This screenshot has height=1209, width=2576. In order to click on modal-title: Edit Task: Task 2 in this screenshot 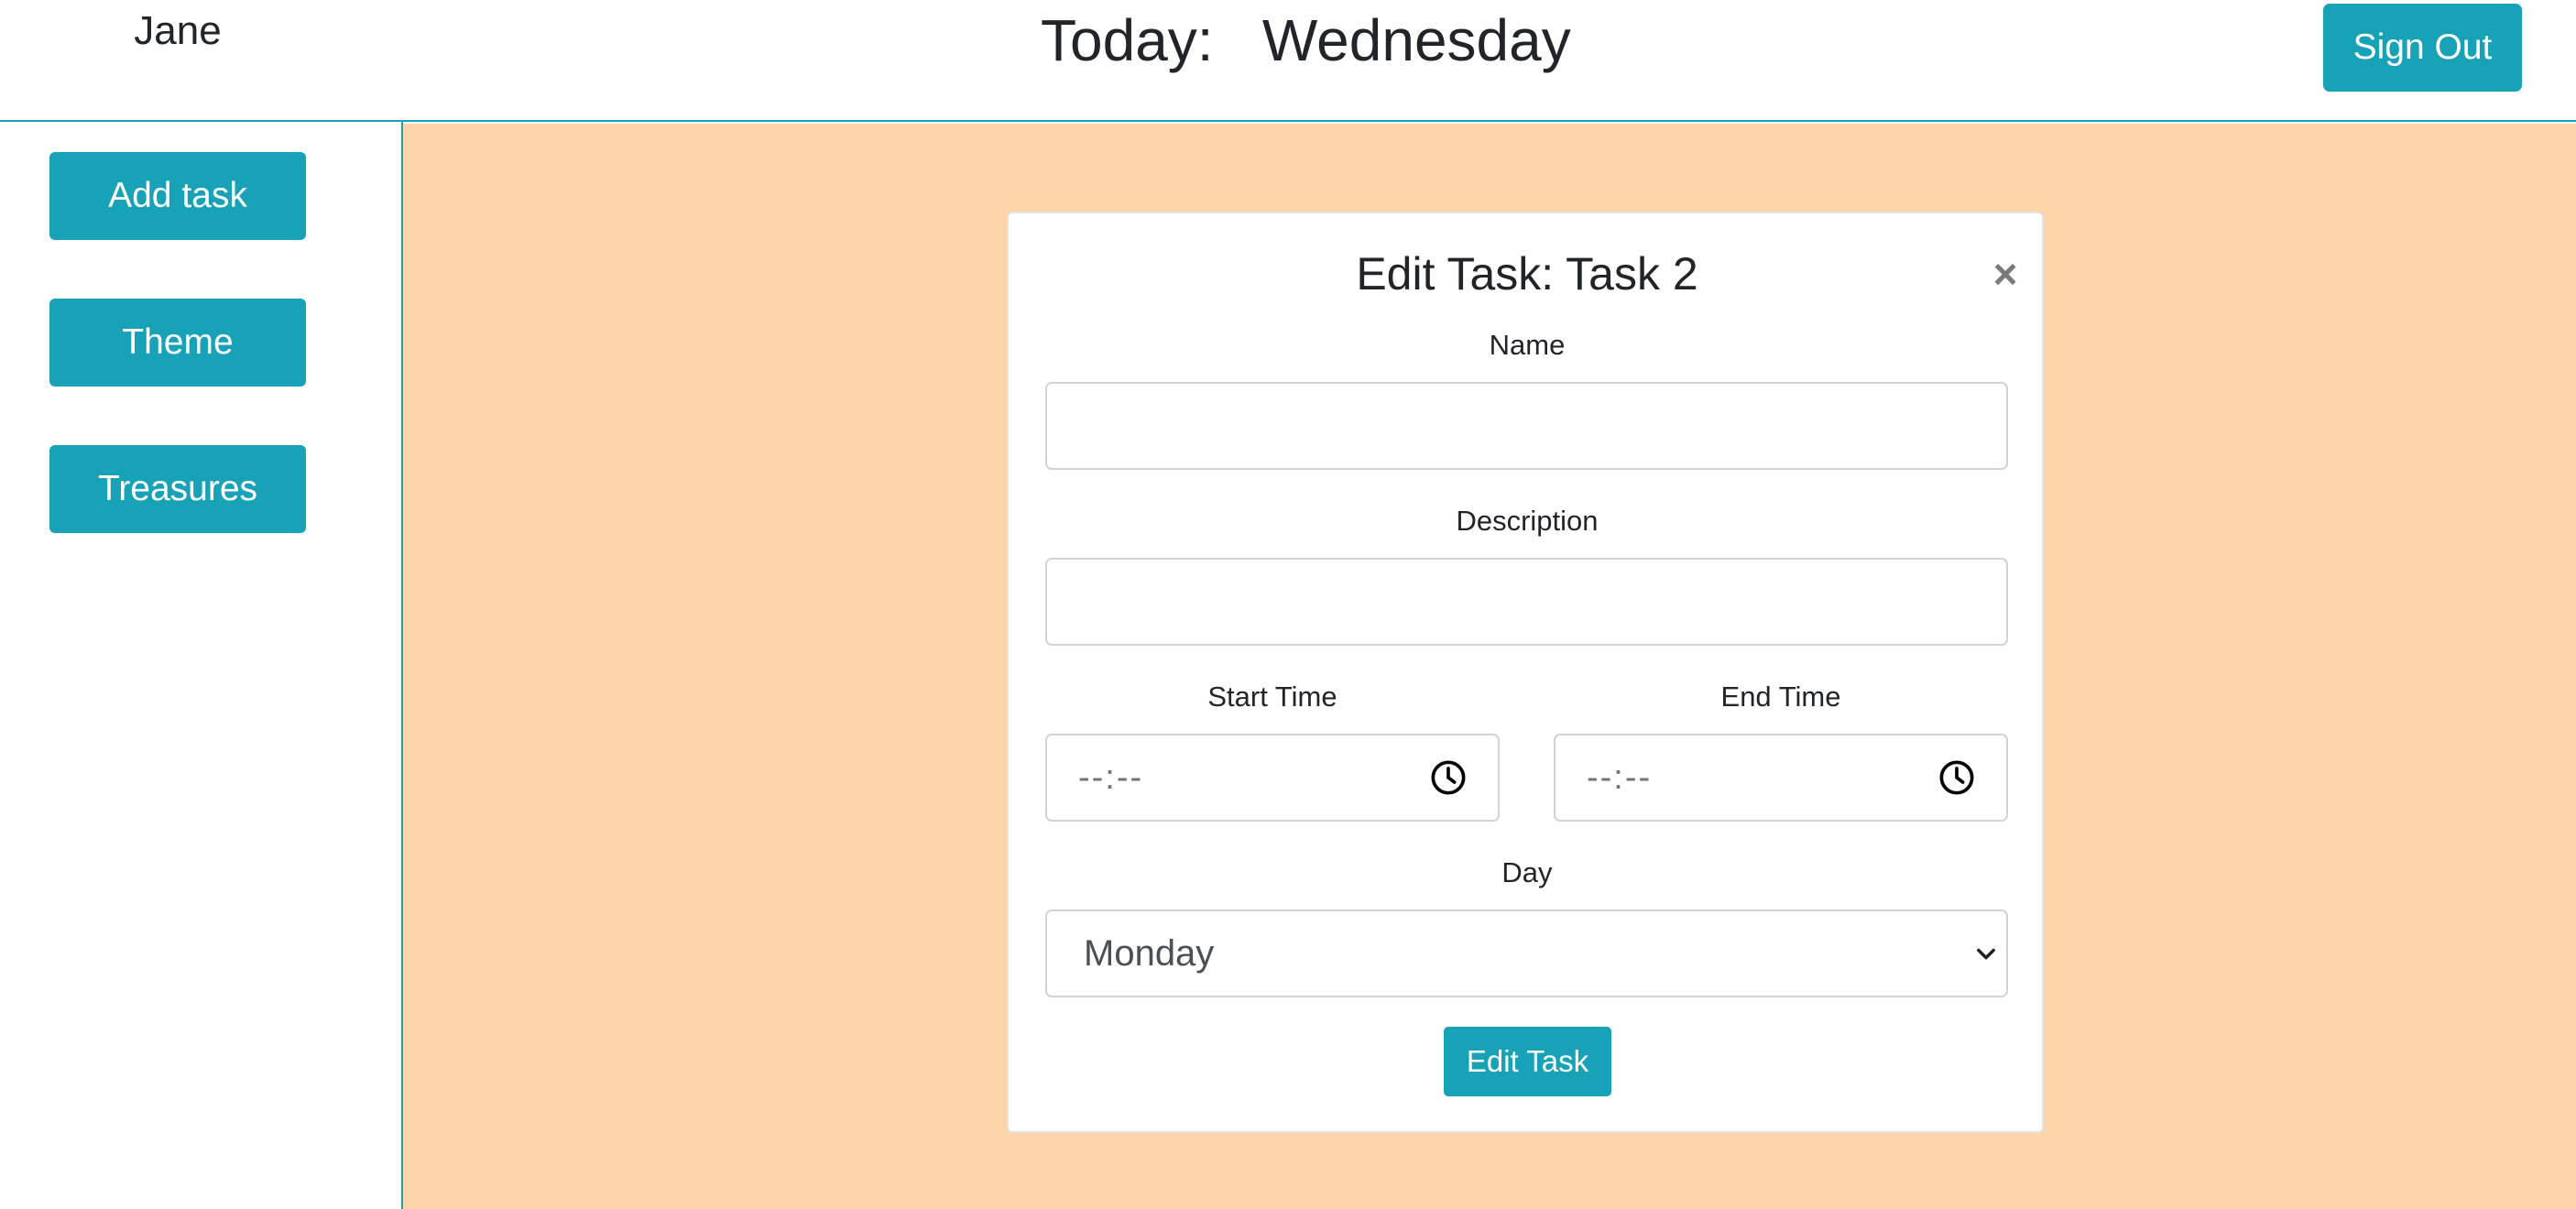, I will do `click(1527, 274)`.